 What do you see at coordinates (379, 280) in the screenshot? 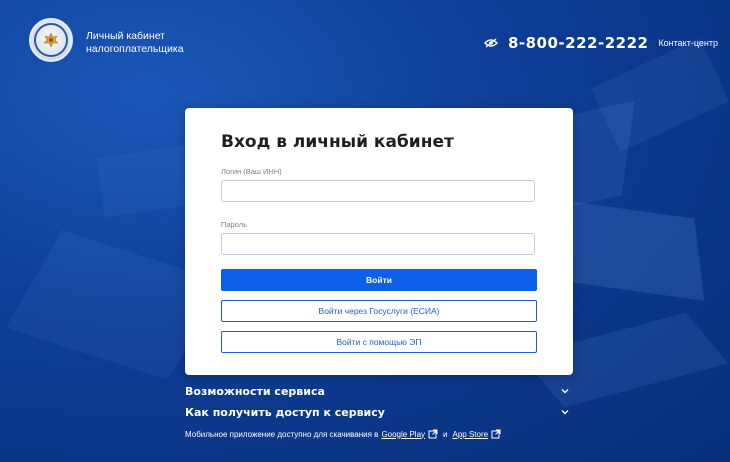
I see `login-button: Войти` at bounding box center [379, 280].